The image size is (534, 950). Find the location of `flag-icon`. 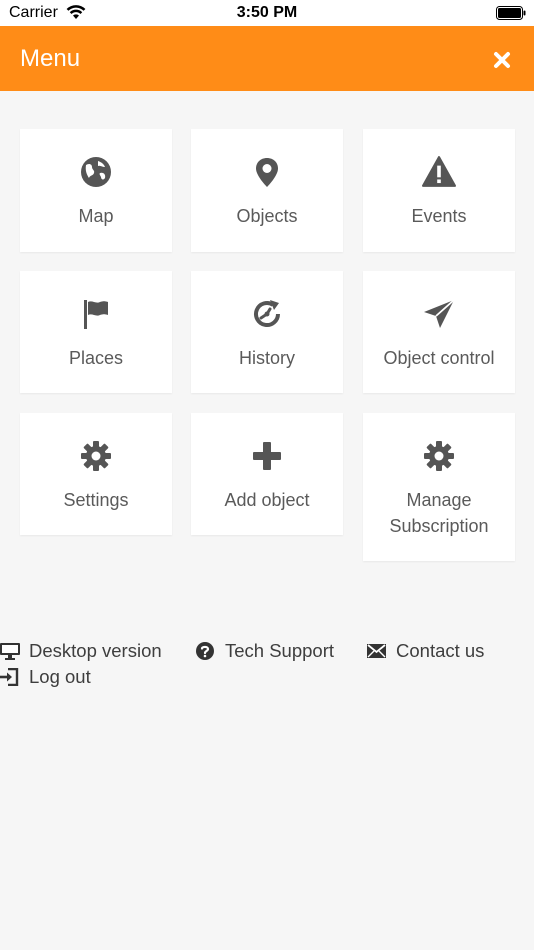

flag-icon is located at coordinates (96, 314).